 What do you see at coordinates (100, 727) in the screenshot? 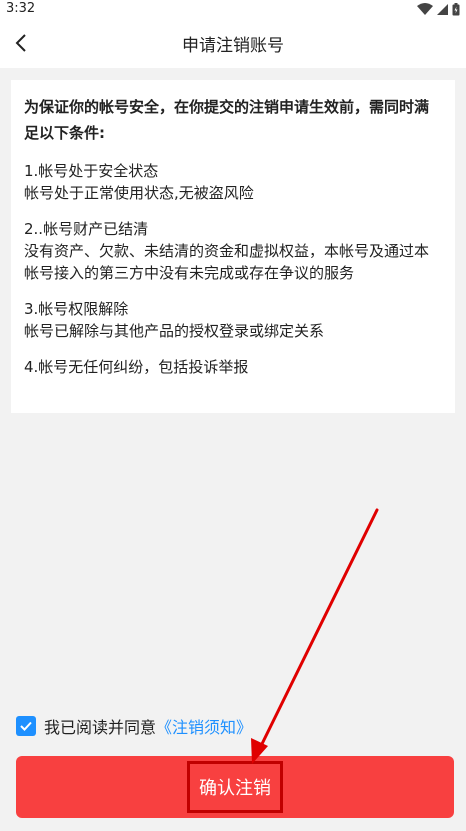
I see `agreement-text: 我已阅读并同意` at bounding box center [100, 727].